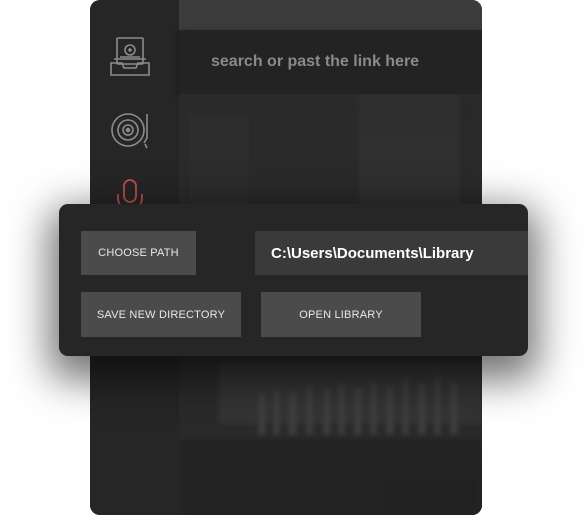  Describe the element at coordinates (130, 129) in the screenshot. I see `turntable-icon` at that location.